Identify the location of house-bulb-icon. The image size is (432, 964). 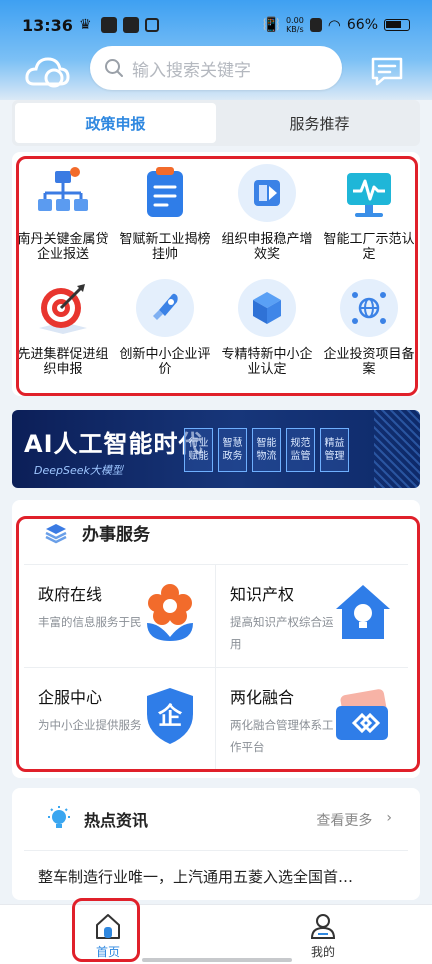
(363, 612).